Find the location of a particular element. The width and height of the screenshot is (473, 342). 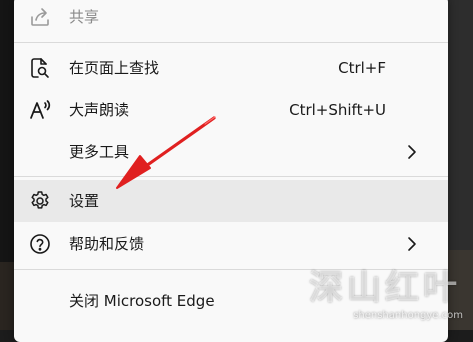

watermark-url: shenshanhongye.com is located at coordinates (408, 315).